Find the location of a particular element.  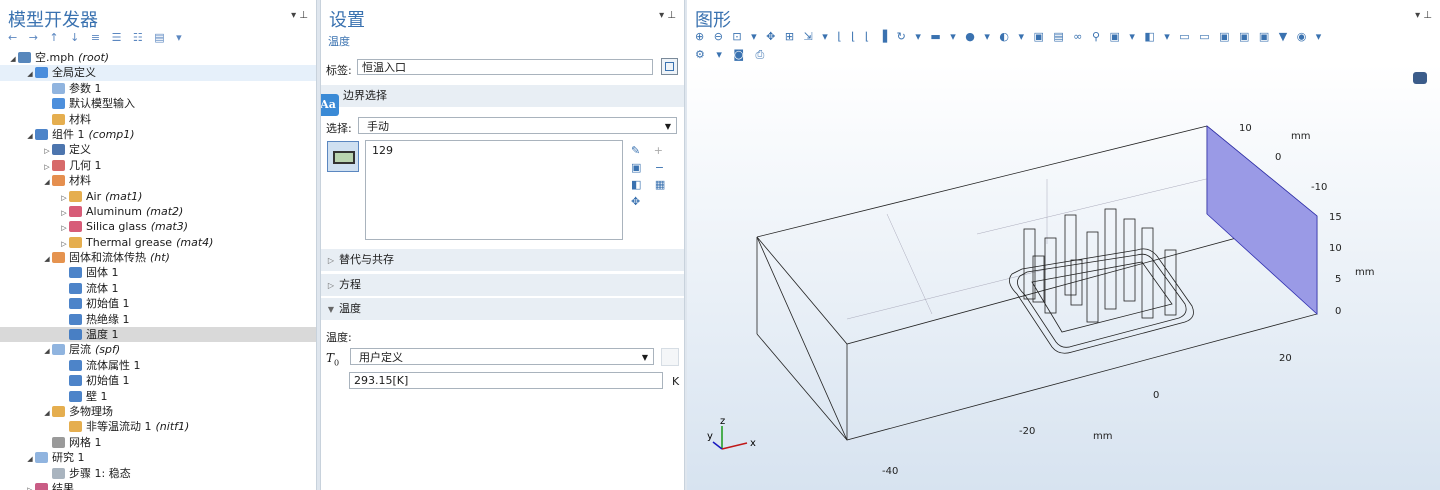

tree-item-label: 默认模型输入 is located at coordinates (102, 104).